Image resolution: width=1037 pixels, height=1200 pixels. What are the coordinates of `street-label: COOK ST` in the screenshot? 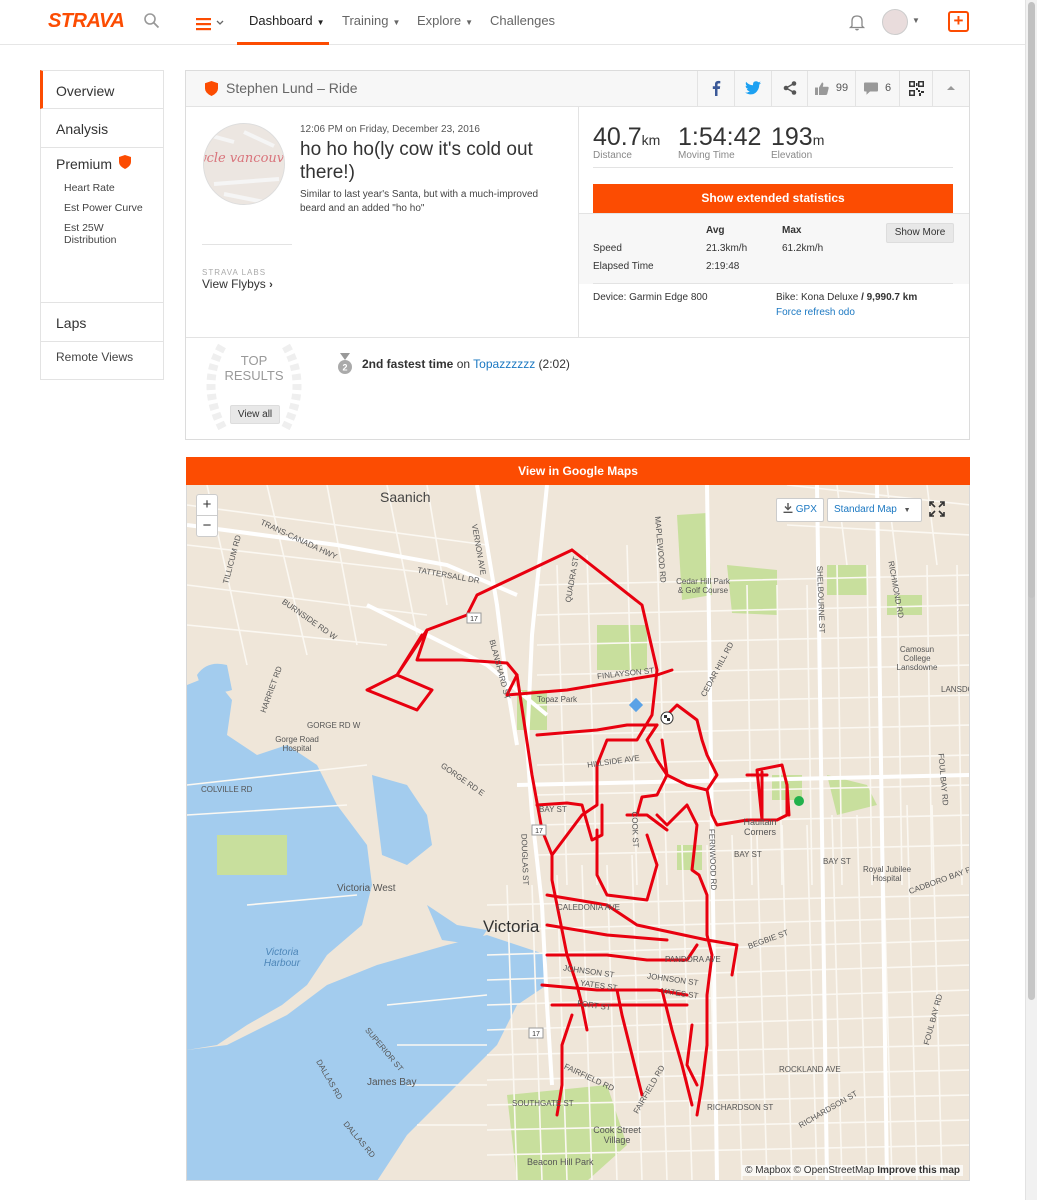 It's located at (635, 829).